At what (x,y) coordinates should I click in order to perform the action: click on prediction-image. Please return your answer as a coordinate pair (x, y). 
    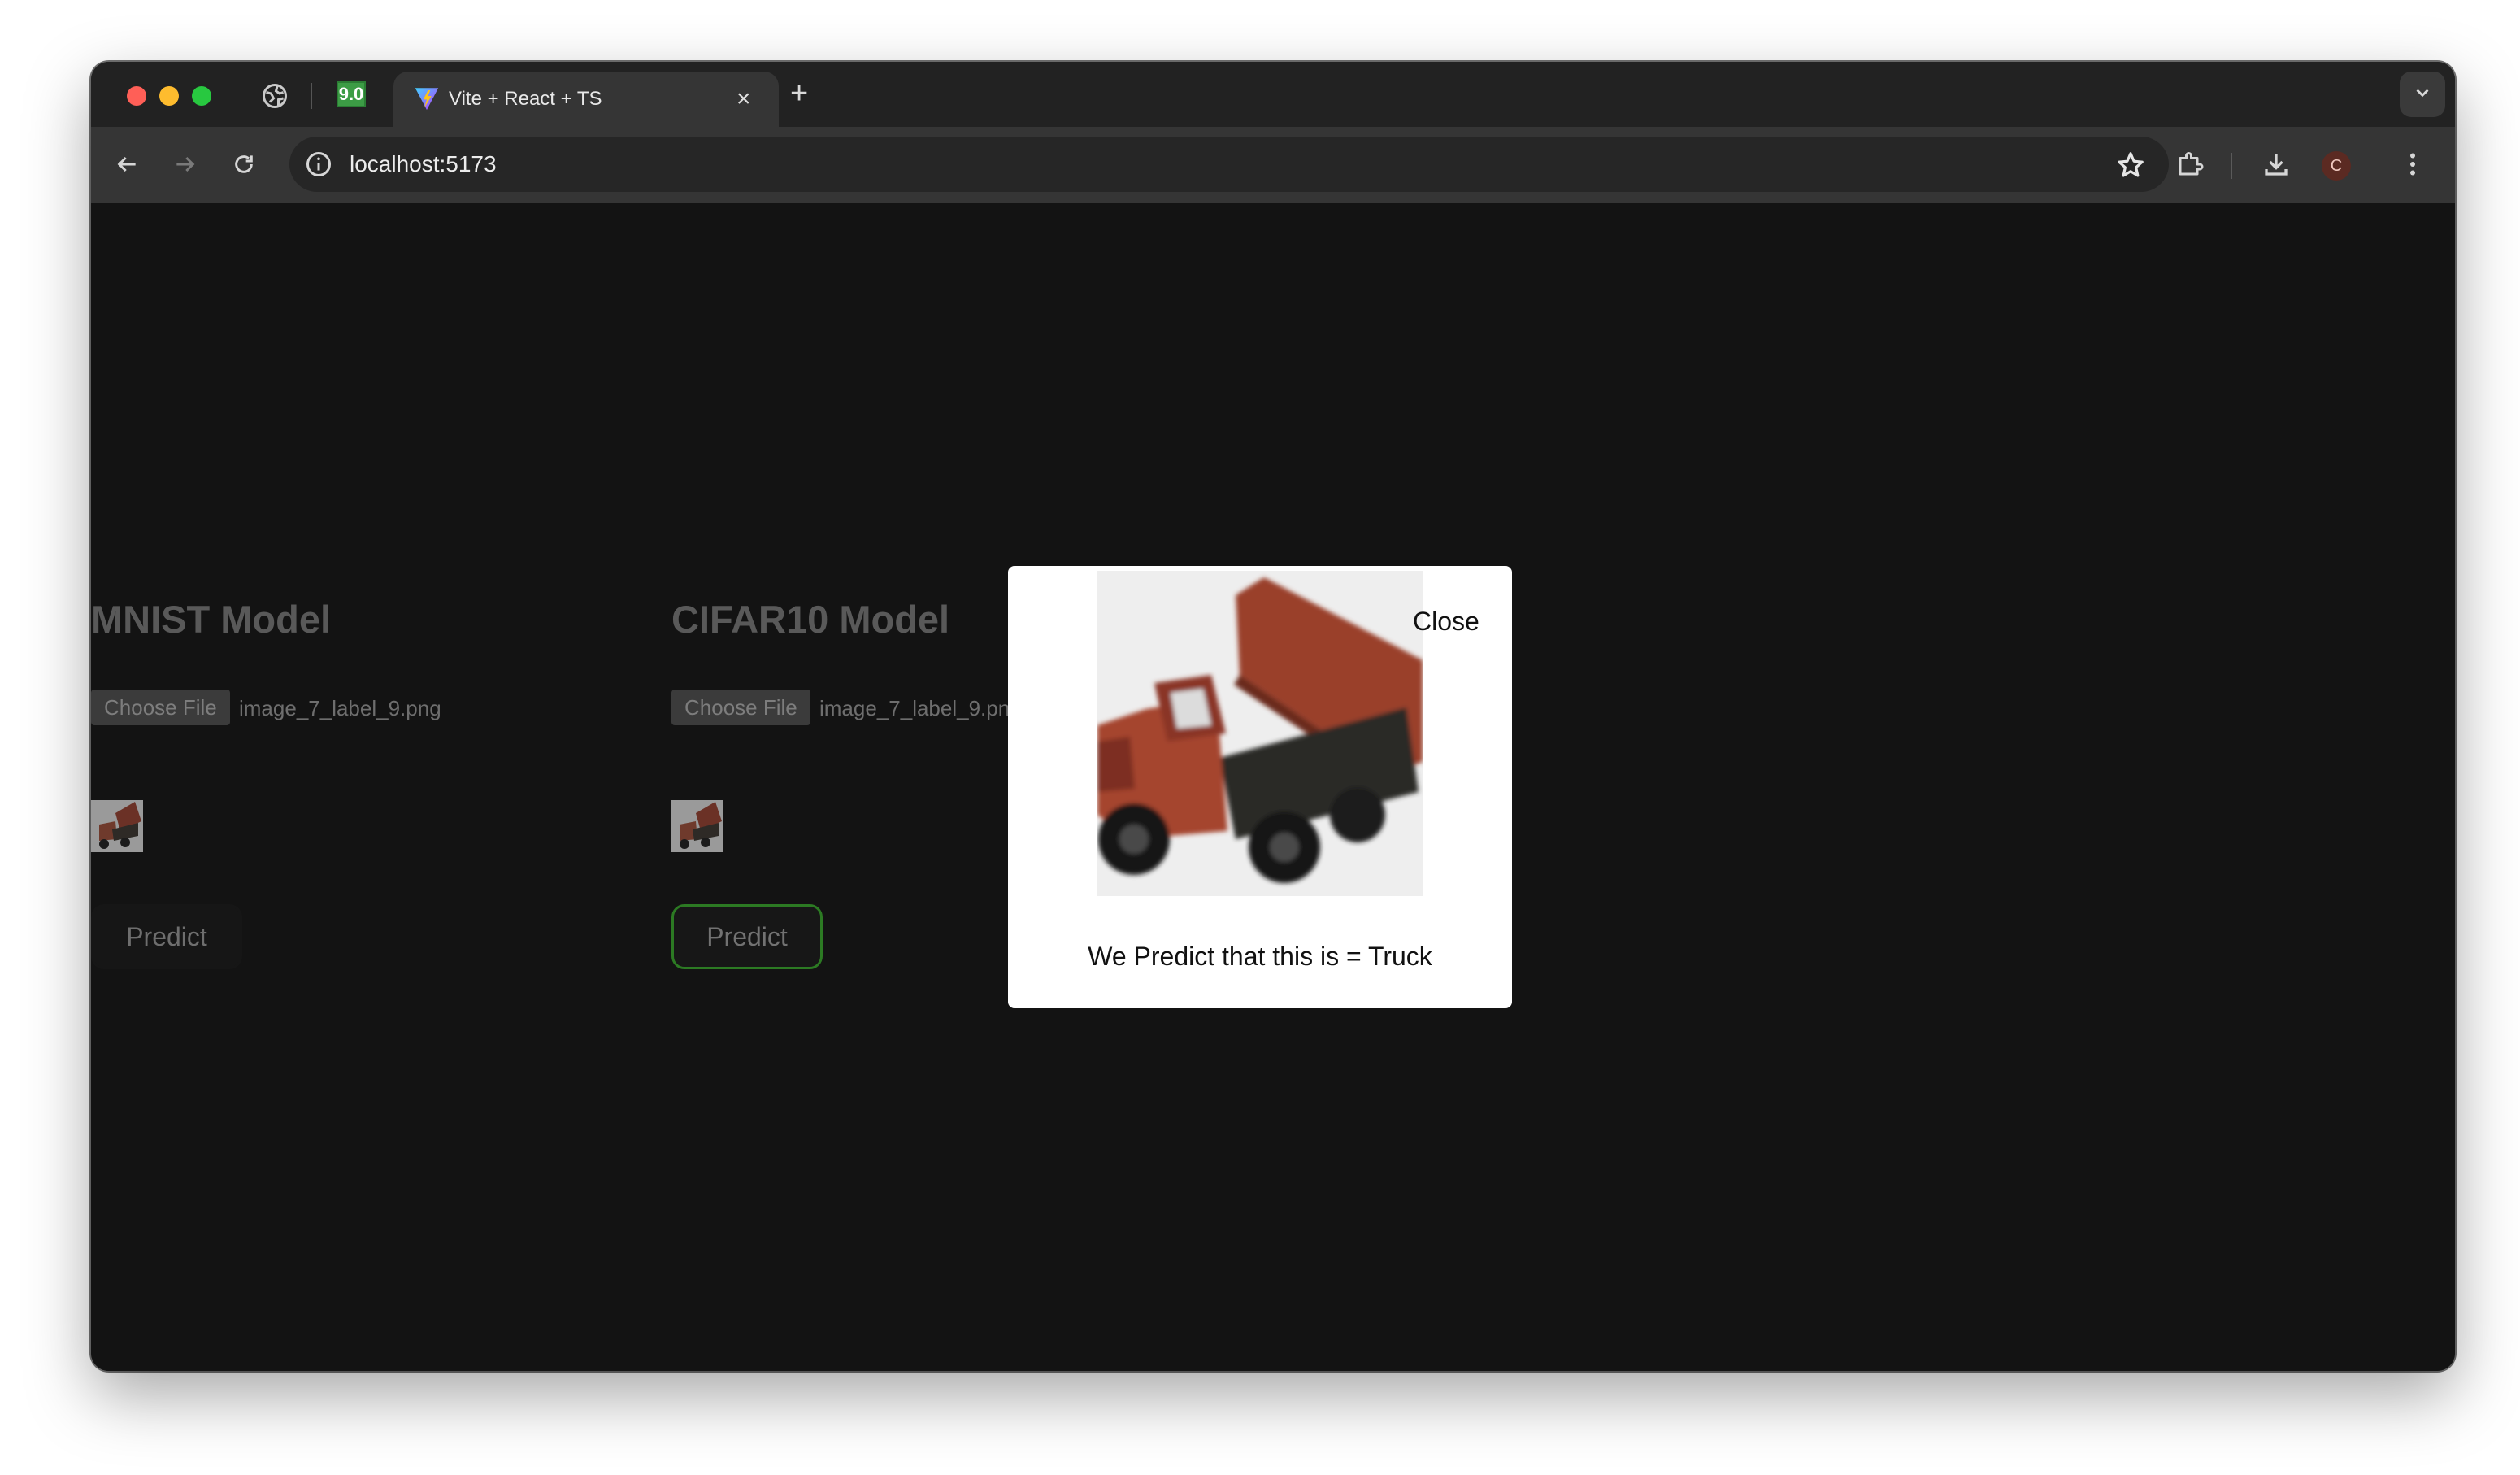
    Looking at the image, I should click on (1260, 733).